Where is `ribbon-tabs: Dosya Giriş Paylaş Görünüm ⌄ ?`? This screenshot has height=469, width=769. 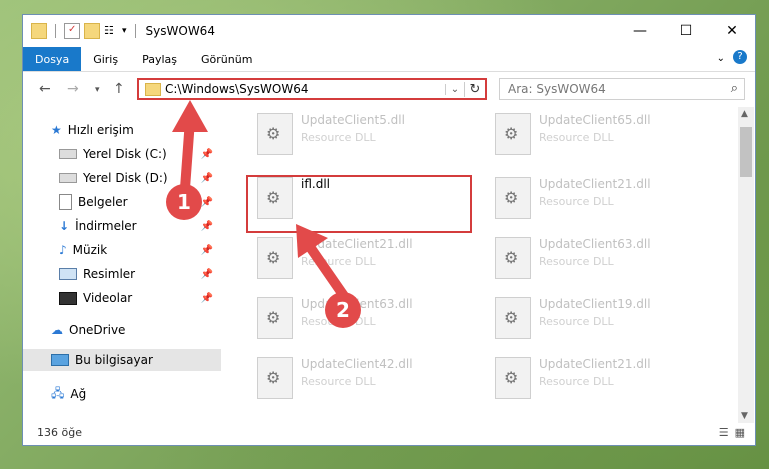
ribbon-tabs: Dosya Giriş Paylaş Görünüm ⌄ ? is located at coordinates (389, 59).